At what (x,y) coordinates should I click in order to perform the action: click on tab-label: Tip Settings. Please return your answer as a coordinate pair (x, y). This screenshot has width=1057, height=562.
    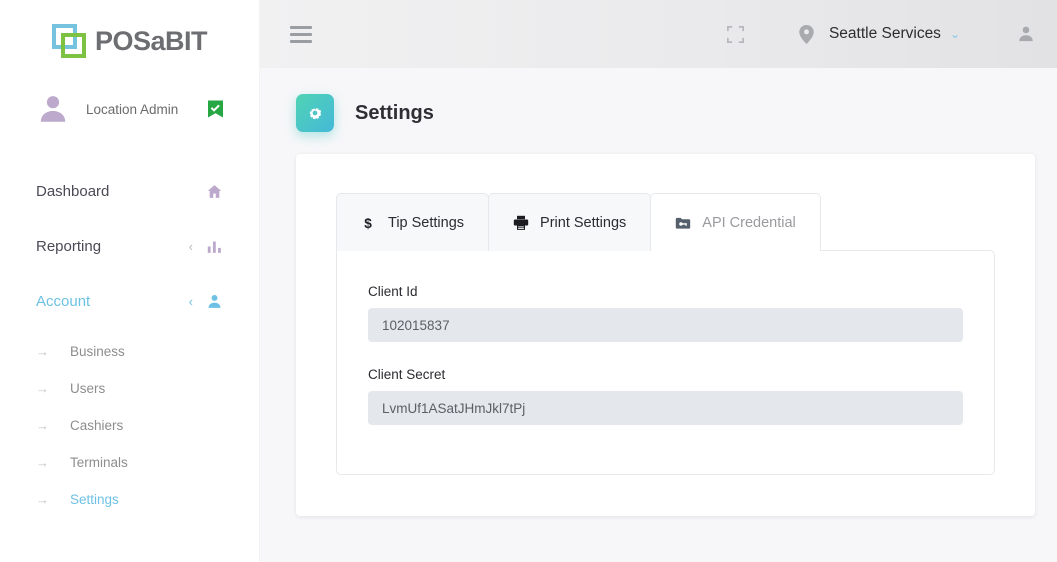
    Looking at the image, I should click on (426, 222).